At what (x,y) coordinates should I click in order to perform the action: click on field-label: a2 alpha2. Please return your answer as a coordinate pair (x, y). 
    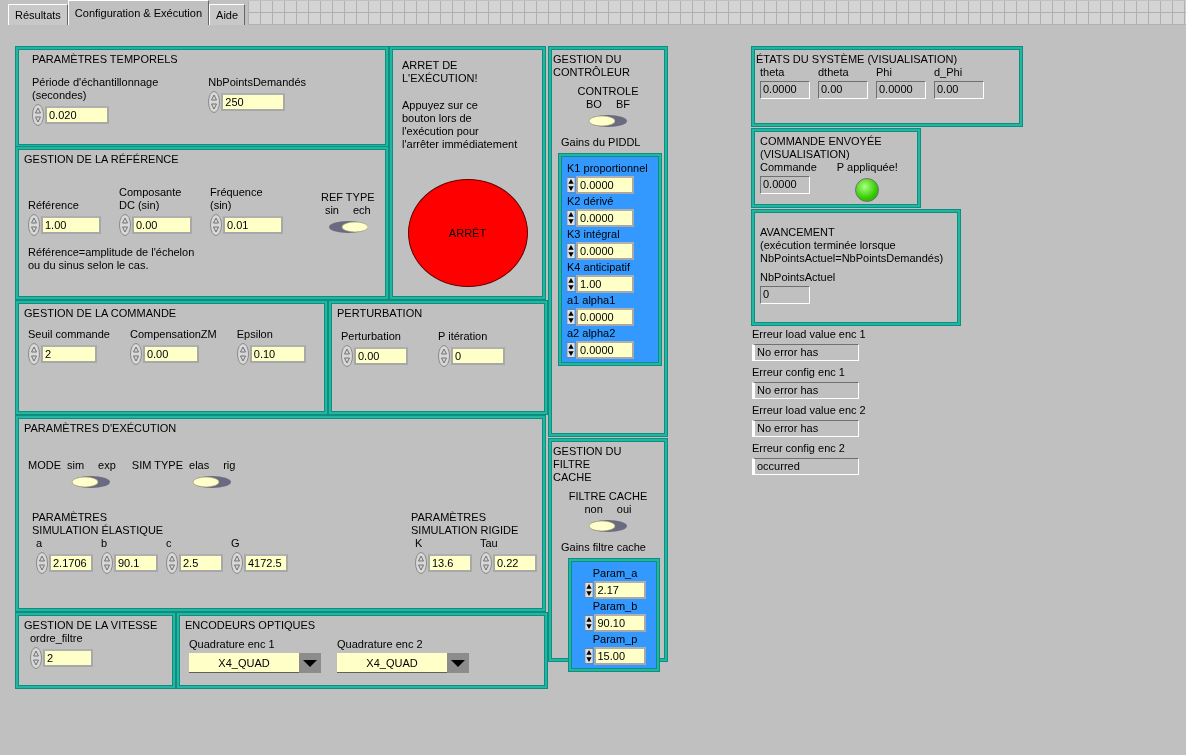
    Looking at the image, I should click on (591, 333).